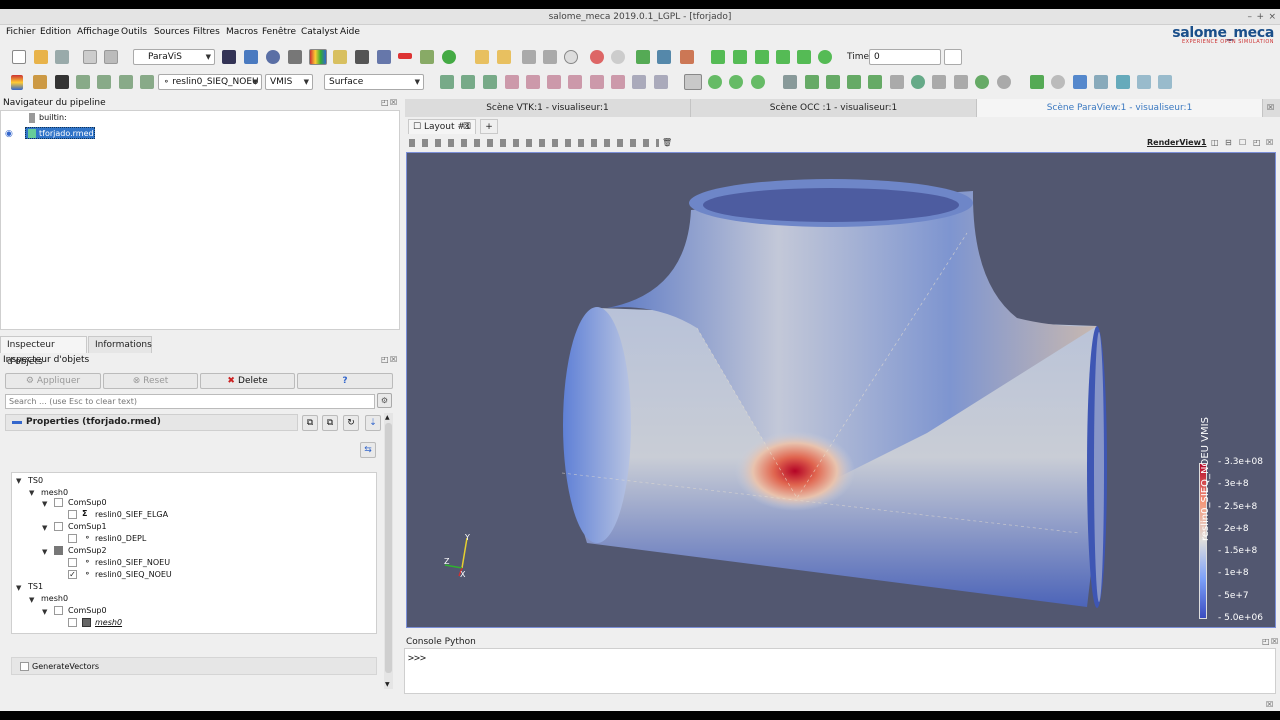 The image size is (1280, 720). What do you see at coordinates (58, 610) in the screenshot?
I see `checkbox-comsup0-ts1` at bounding box center [58, 610].